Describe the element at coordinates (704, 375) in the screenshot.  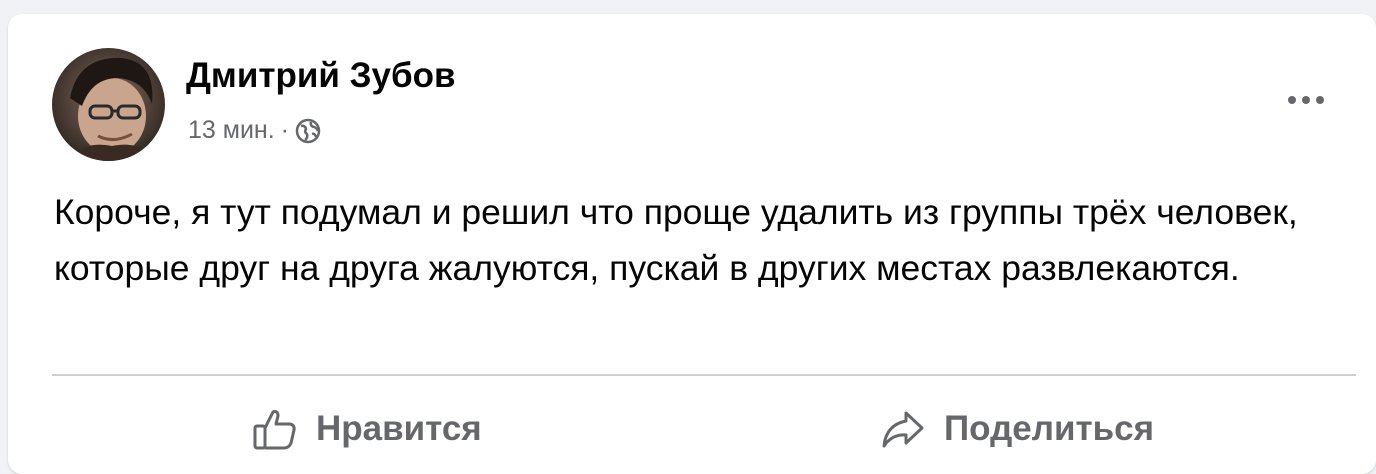
I see `divider` at that location.